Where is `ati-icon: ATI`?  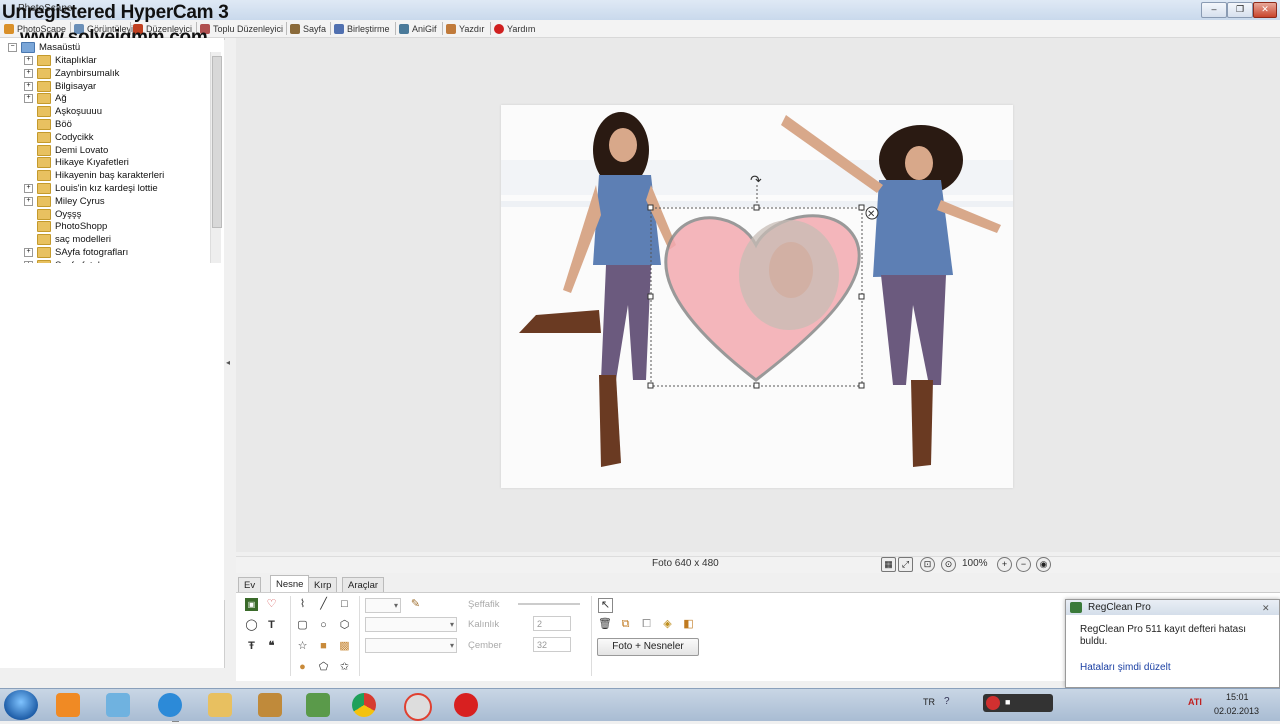 ati-icon: ATI is located at coordinates (1195, 702).